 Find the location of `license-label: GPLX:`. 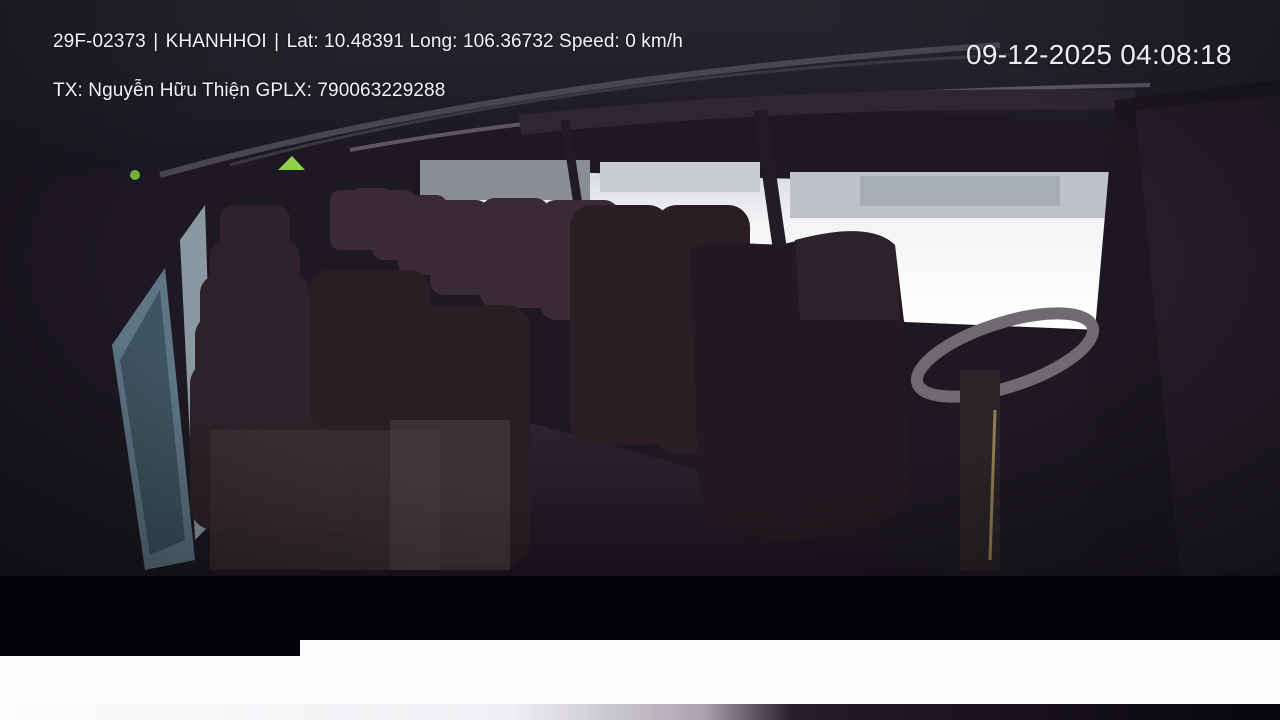

license-label: GPLX: is located at coordinates (283, 90).